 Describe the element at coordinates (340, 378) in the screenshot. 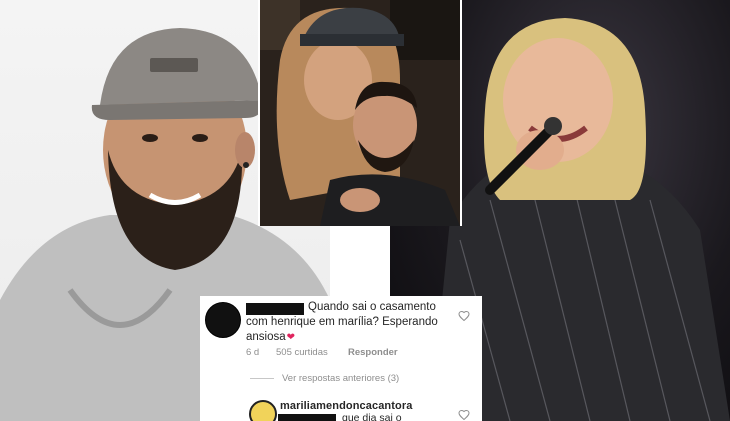

I see `view-previous-replies: Ver respostas anteriores (3)` at that location.